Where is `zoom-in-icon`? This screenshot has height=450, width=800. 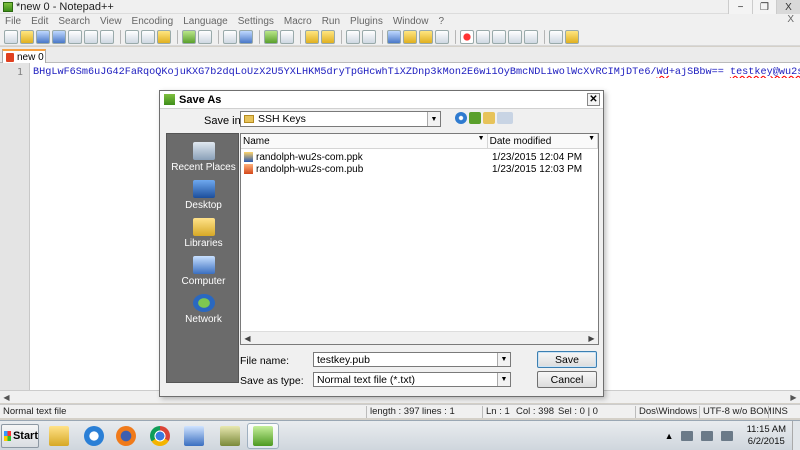
zoom-in-icon is located at coordinates (271, 36).